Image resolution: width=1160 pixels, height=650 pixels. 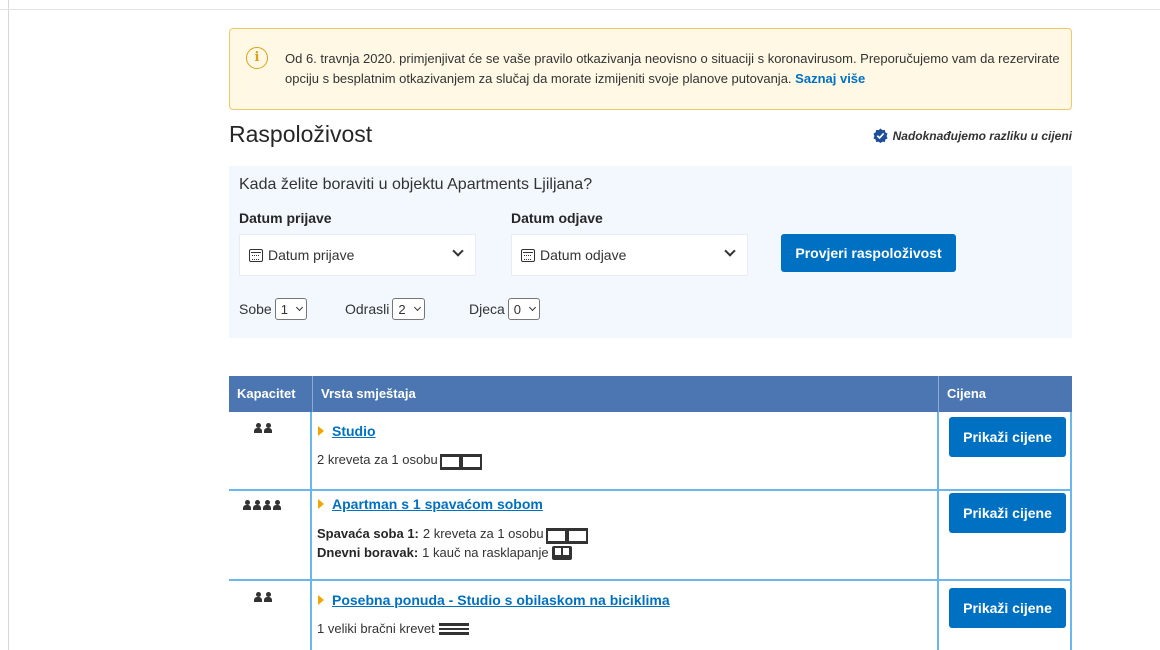 What do you see at coordinates (301, 134) in the screenshot?
I see `page-title: Raspoloživost` at bounding box center [301, 134].